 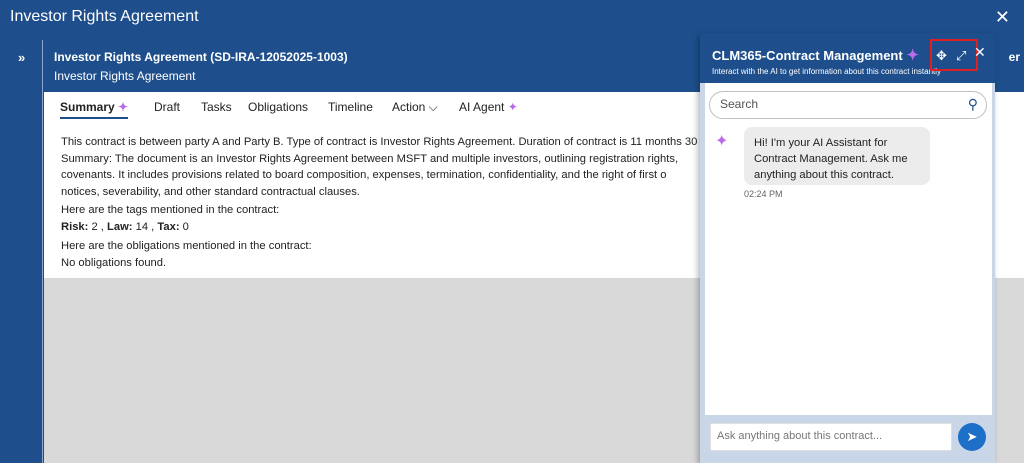 What do you see at coordinates (167, 107) in the screenshot?
I see `tab-draft: Draft` at bounding box center [167, 107].